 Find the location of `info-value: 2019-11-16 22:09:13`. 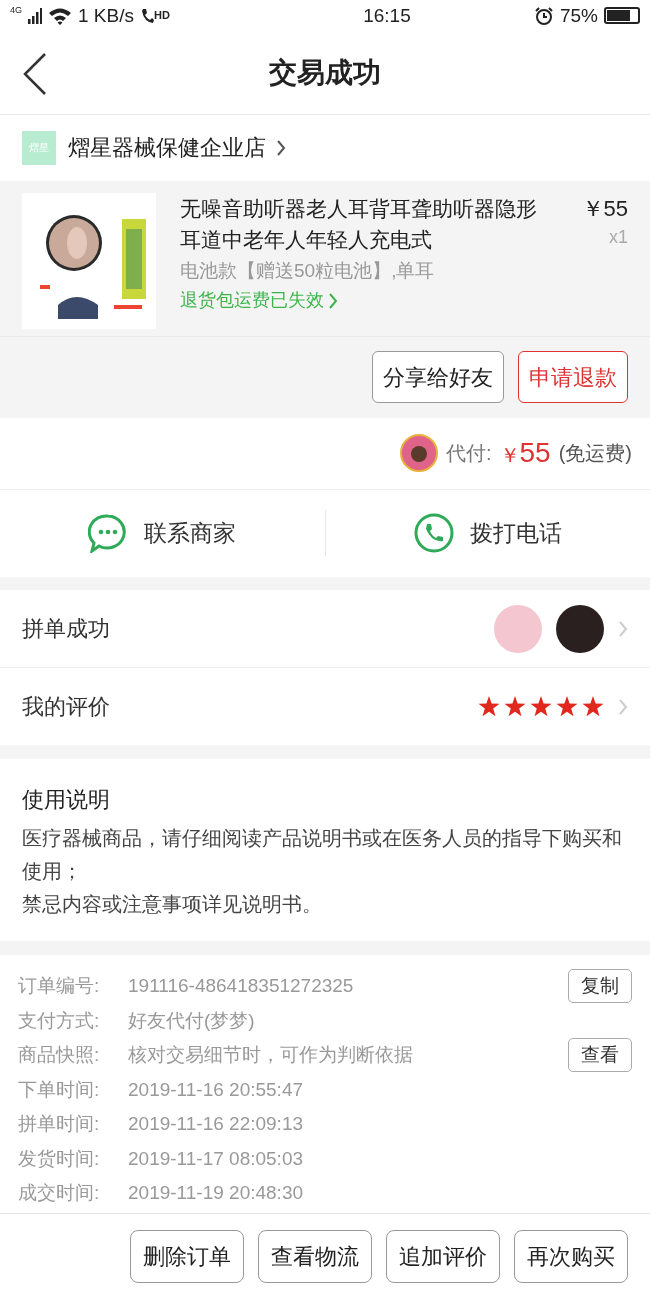

info-value: 2019-11-16 22:09:13 is located at coordinates (216, 1124).